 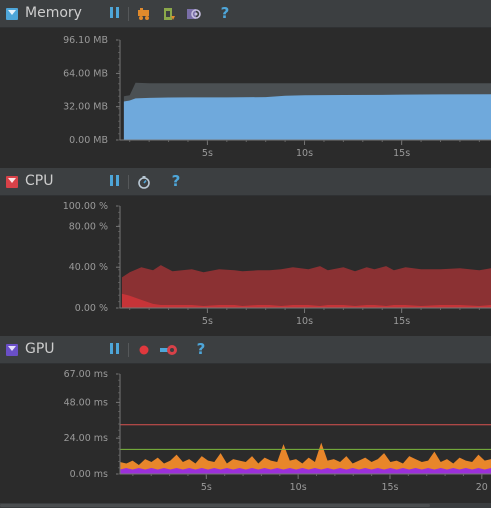 I want to click on gpu-pause-button, so click(x=115, y=349).